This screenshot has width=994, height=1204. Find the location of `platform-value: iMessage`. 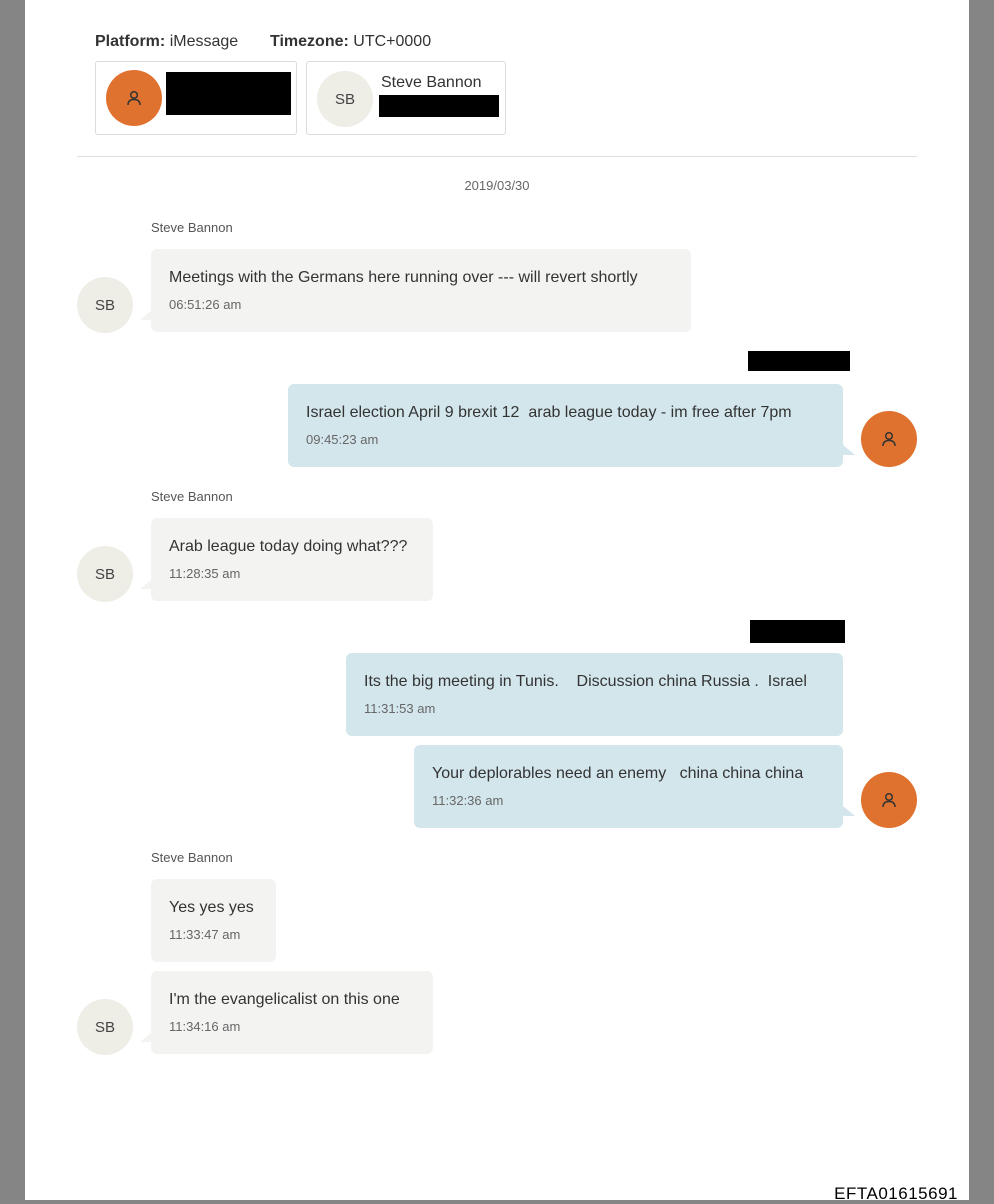

platform-value: iMessage is located at coordinates (204, 41).